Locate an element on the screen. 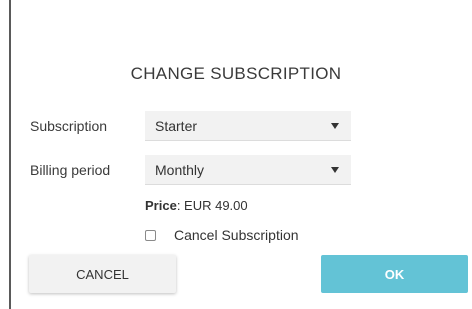 This screenshot has height=309, width=472. dialog-title: CHANGE SUBSCRIPTION is located at coordinates (236, 73).